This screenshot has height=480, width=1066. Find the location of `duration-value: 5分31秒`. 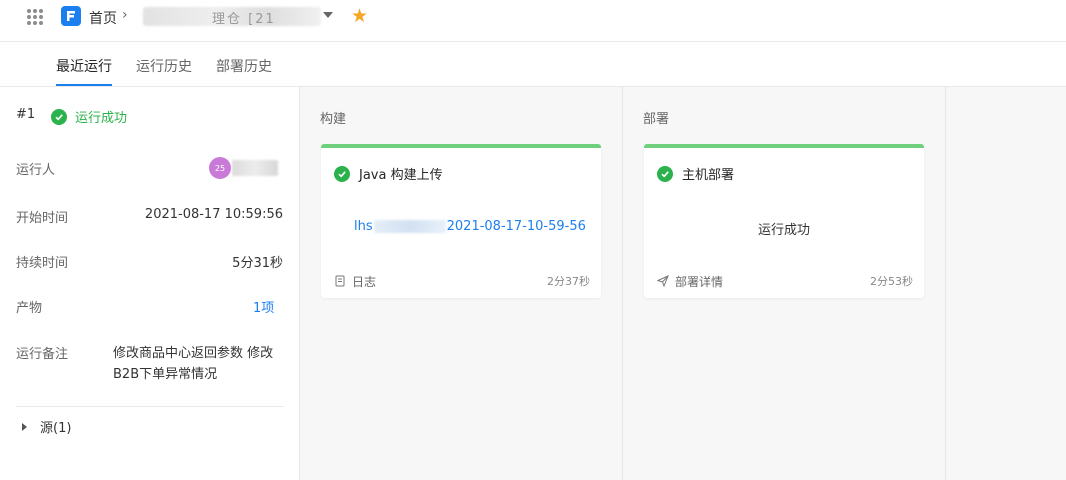

duration-value: 5分31秒 is located at coordinates (257, 263).